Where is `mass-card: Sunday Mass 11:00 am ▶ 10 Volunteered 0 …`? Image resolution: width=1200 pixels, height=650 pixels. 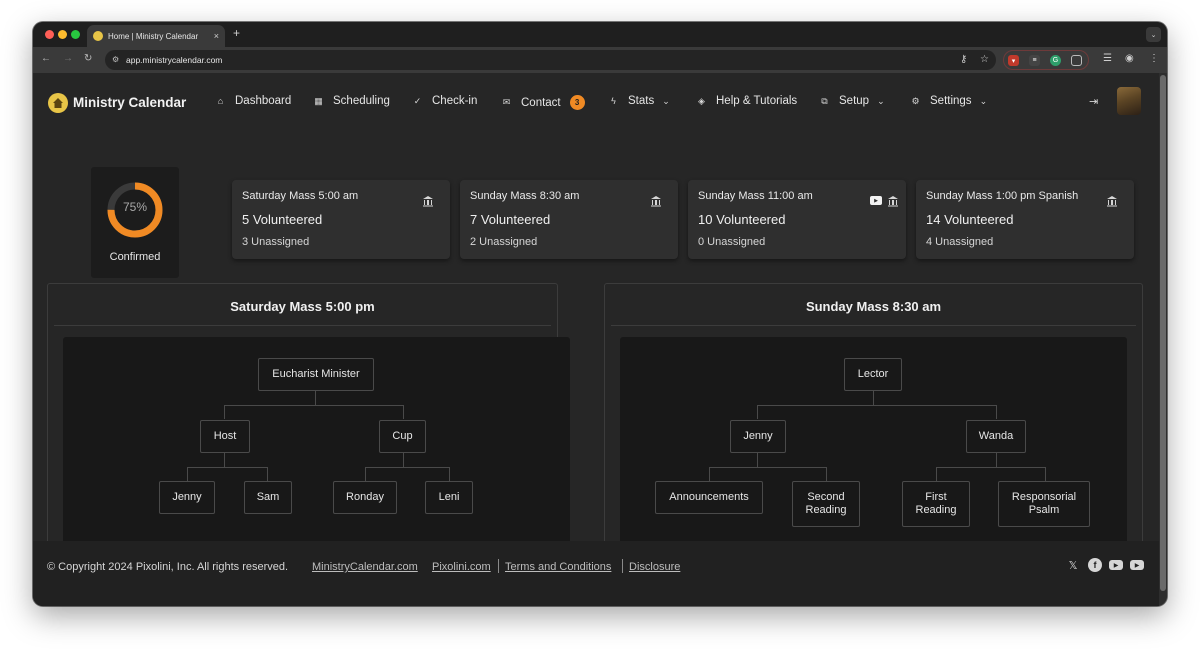
mass-card: Sunday Mass 11:00 am ▶ 10 Volunteered 0 … is located at coordinates (797, 219).